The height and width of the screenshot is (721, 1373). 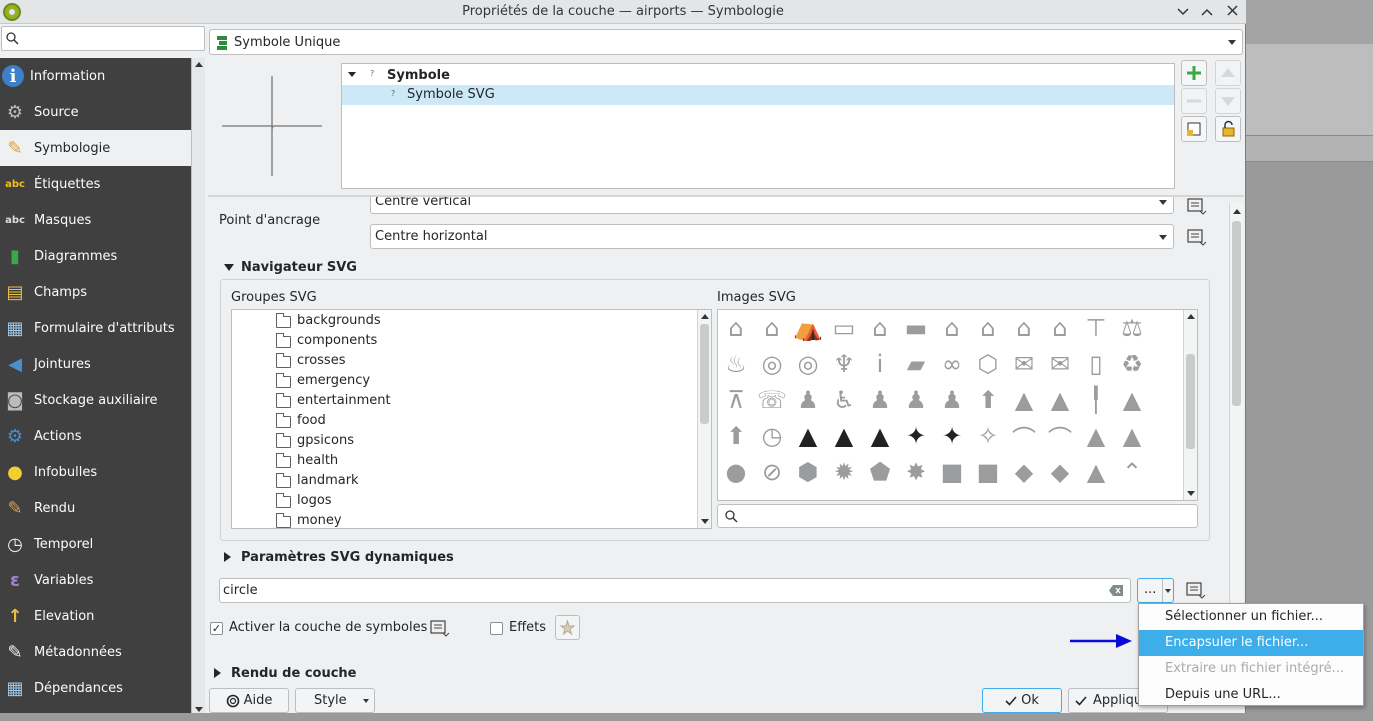 I want to click on svg-image-thumbnail: ⊤, so click(x=1096, y=328).